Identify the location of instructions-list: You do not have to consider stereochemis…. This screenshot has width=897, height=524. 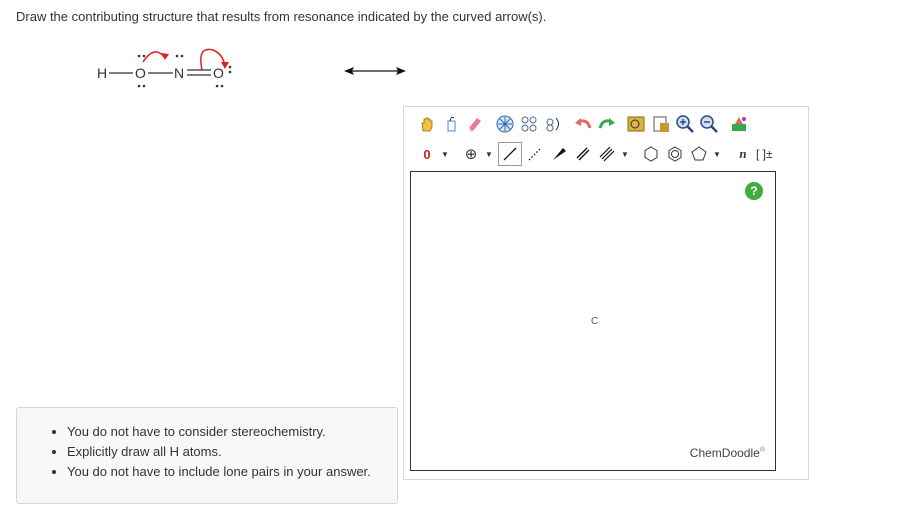
(216, 452).